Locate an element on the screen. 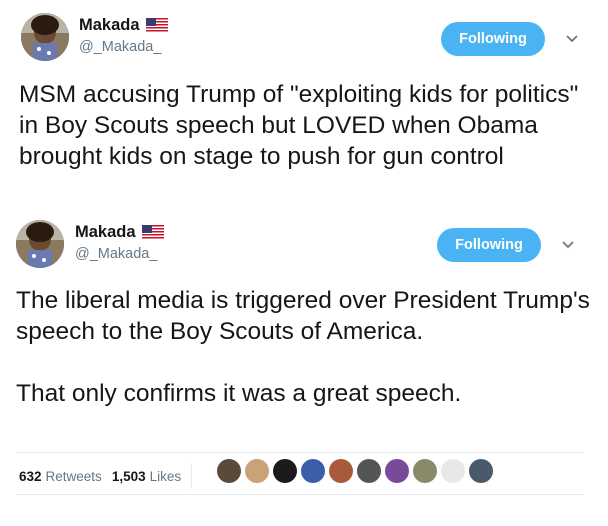 The height and width of the screenshot is (526, 608). likes-stat: 1,503 Likes is located at coordinates (146, 476).